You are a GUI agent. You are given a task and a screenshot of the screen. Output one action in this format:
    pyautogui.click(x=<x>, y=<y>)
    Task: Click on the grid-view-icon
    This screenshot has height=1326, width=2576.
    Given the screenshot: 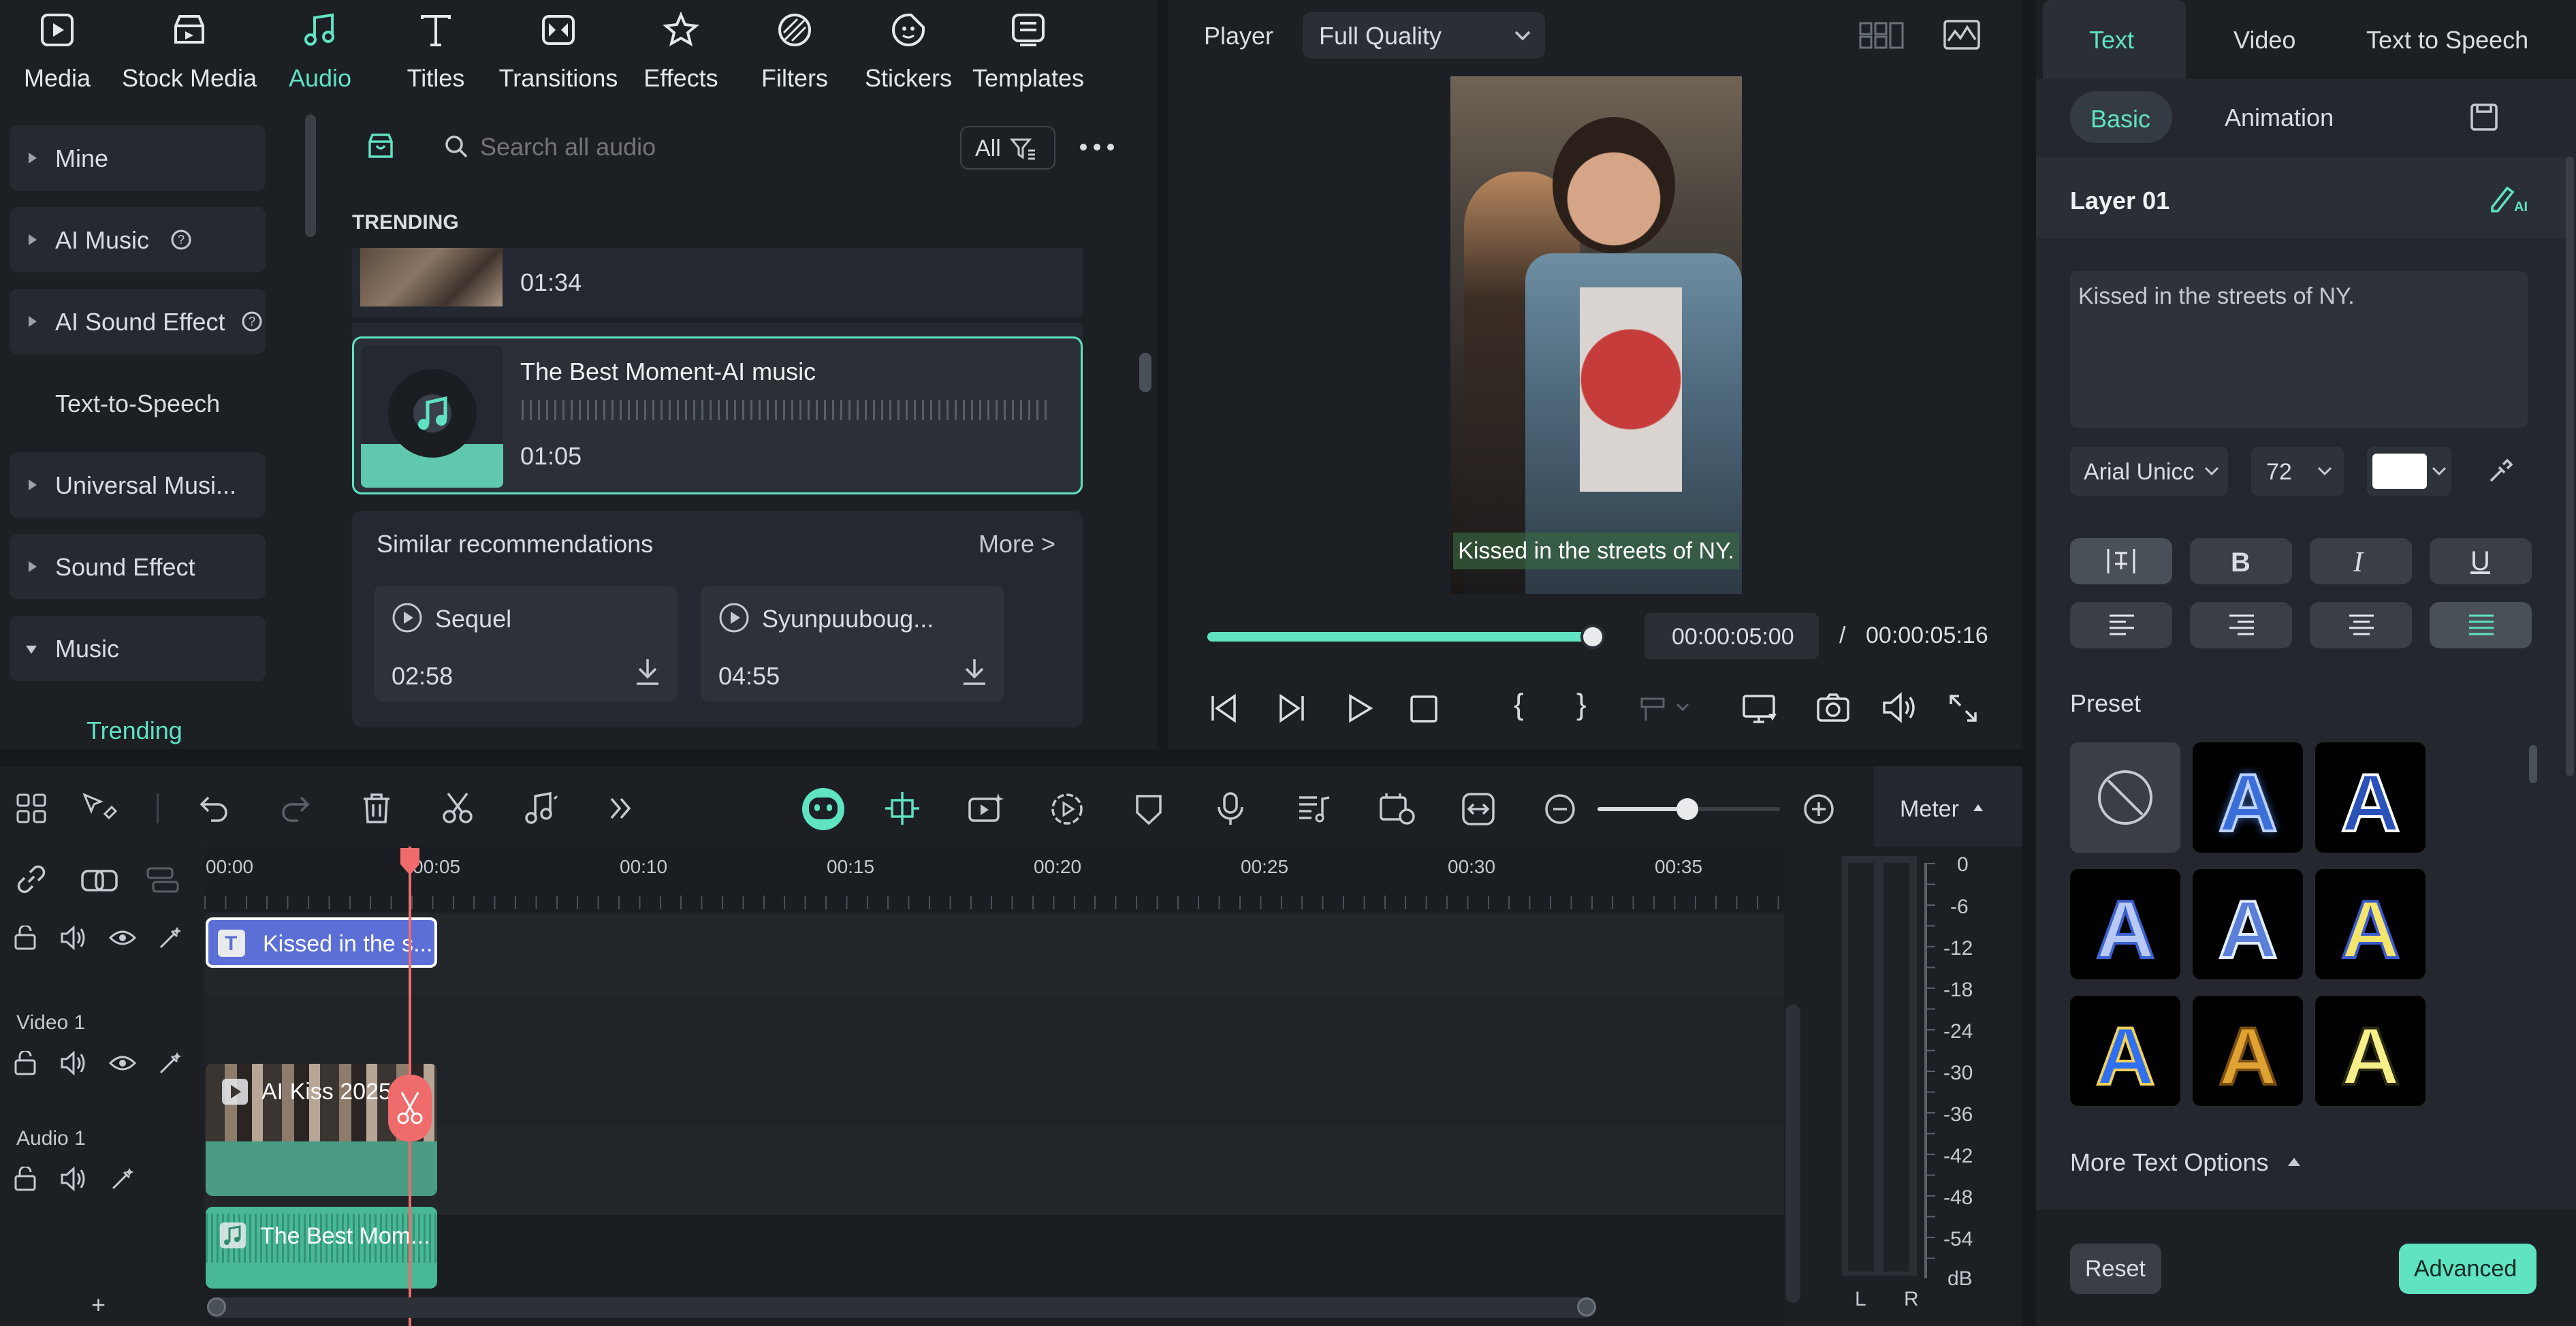 What is the action you would take?
    pyautogui.click(x=1881, y=35)
    